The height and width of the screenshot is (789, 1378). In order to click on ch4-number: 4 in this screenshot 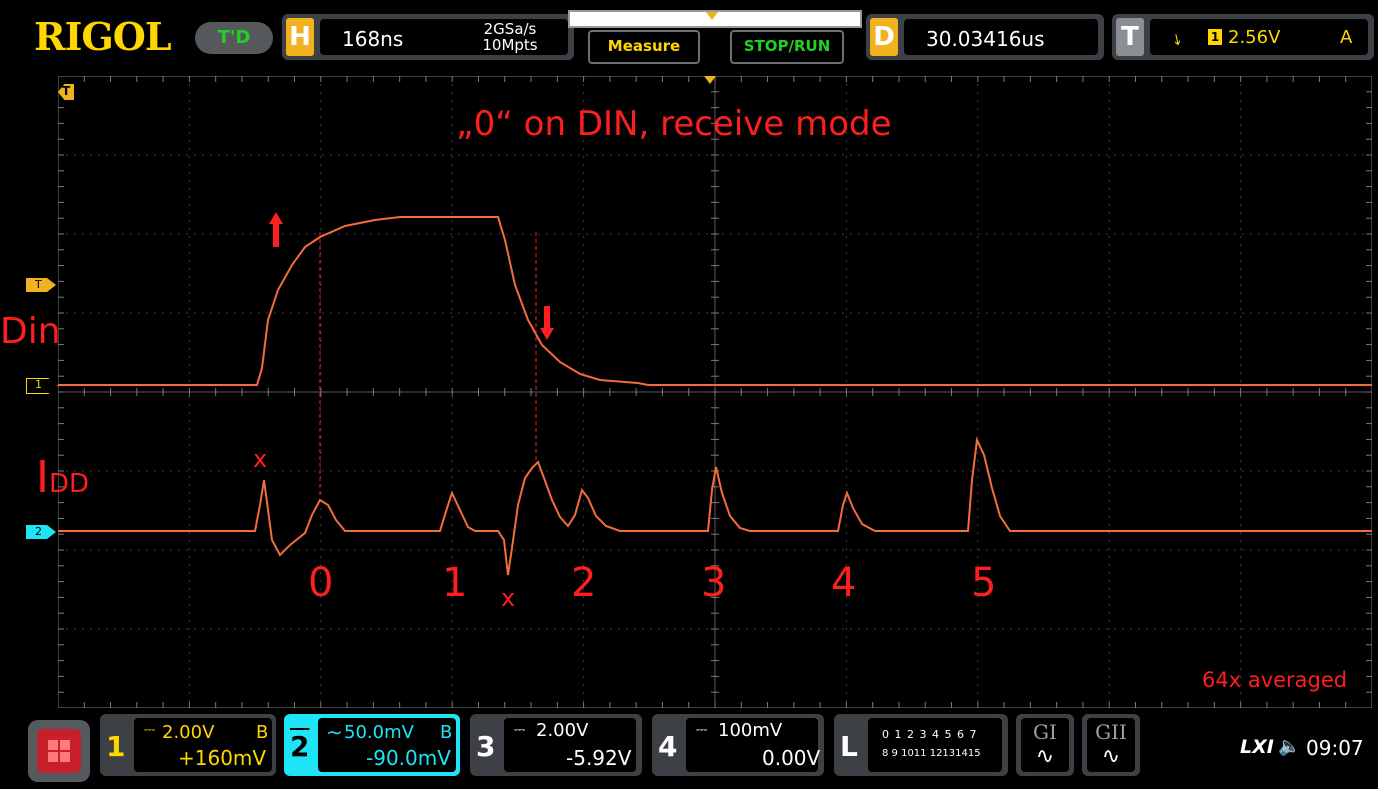, I will do `click(668, 746)`.